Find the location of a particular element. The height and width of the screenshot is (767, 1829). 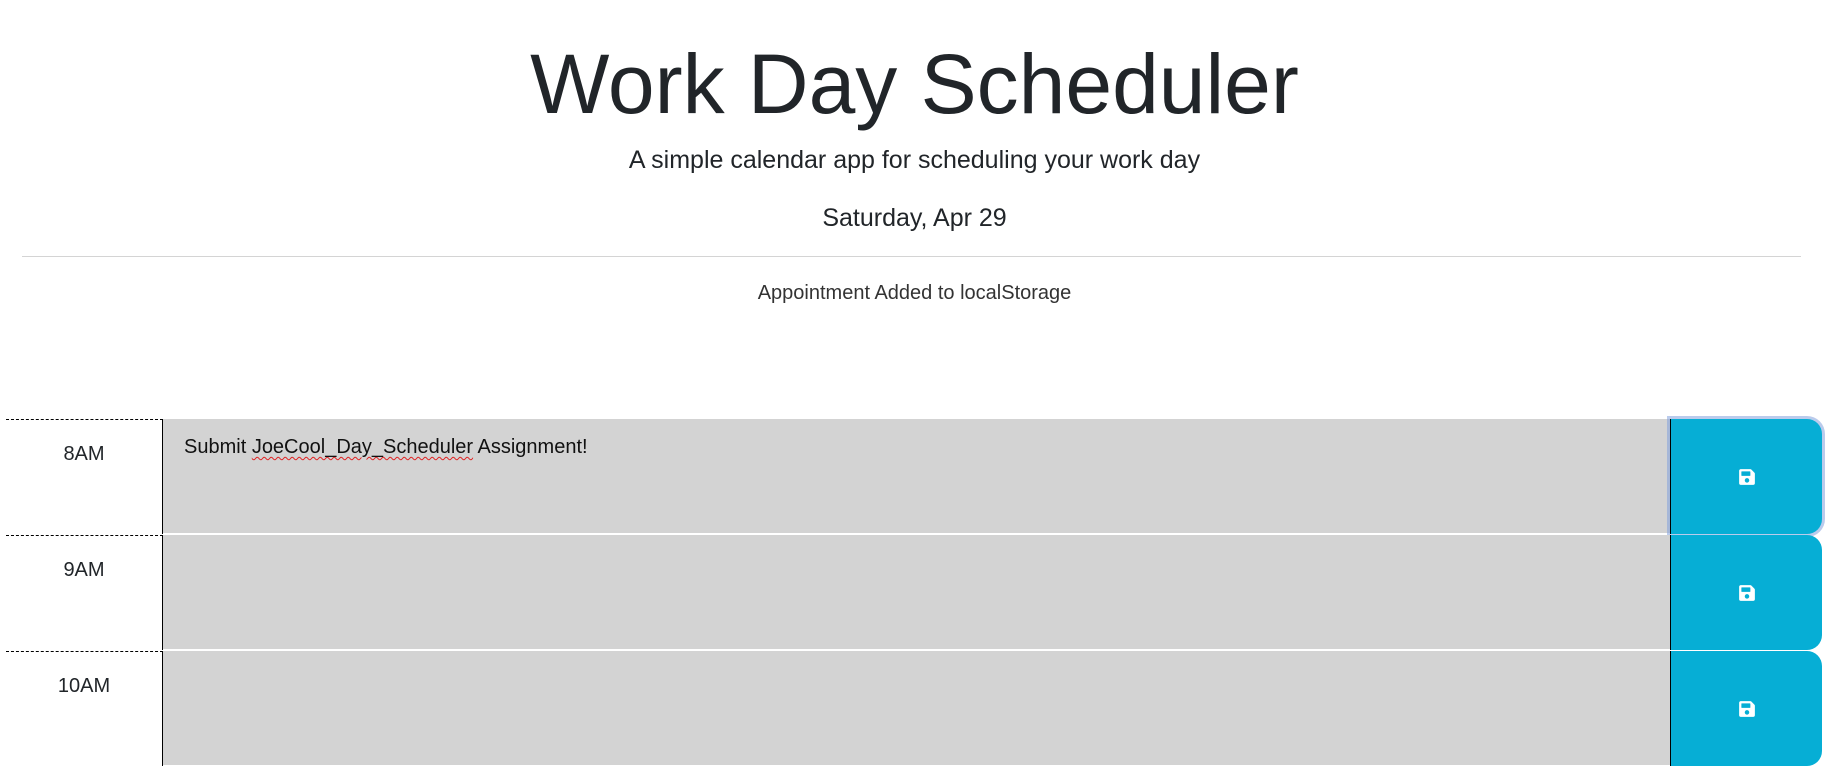

description-text: Submit is located at coordinates (218, 447).